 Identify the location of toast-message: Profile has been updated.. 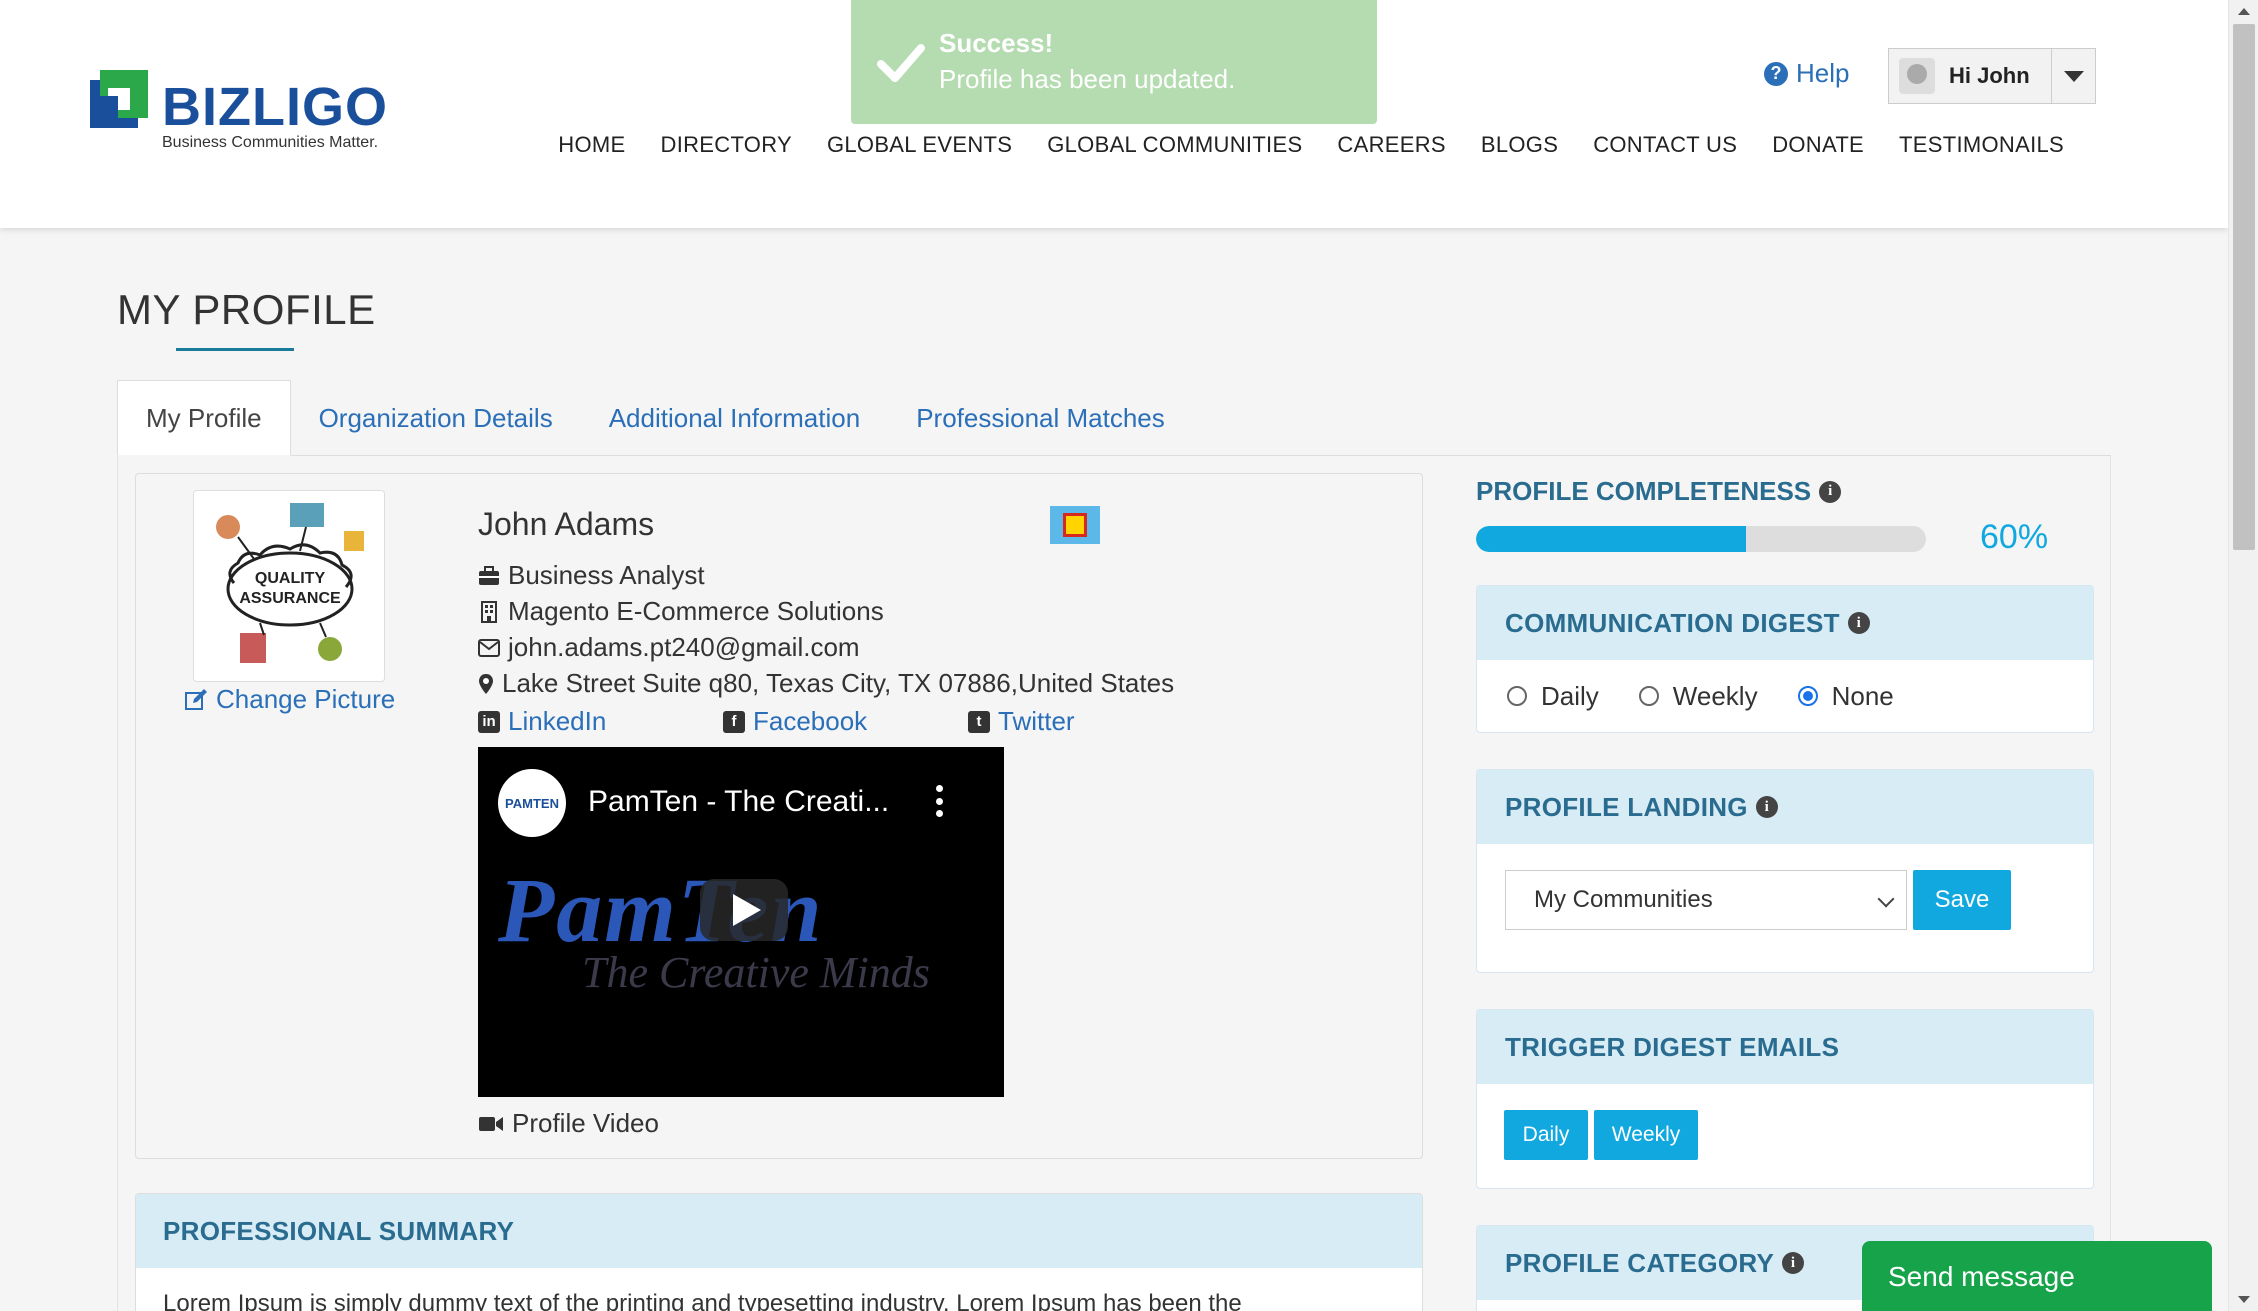
(1087, 79).